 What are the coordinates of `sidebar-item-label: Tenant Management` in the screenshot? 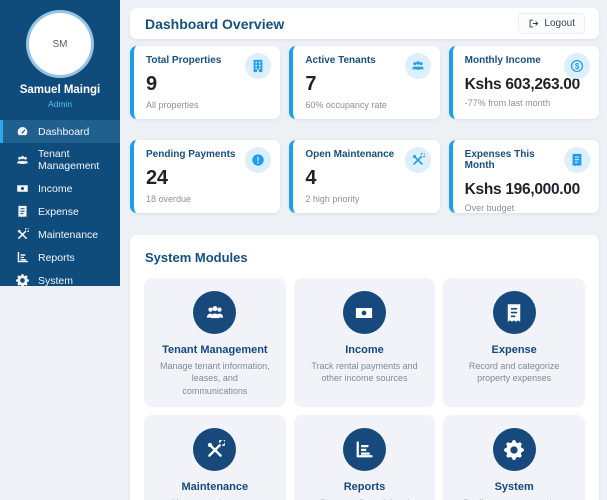 It's located at (69, 160).